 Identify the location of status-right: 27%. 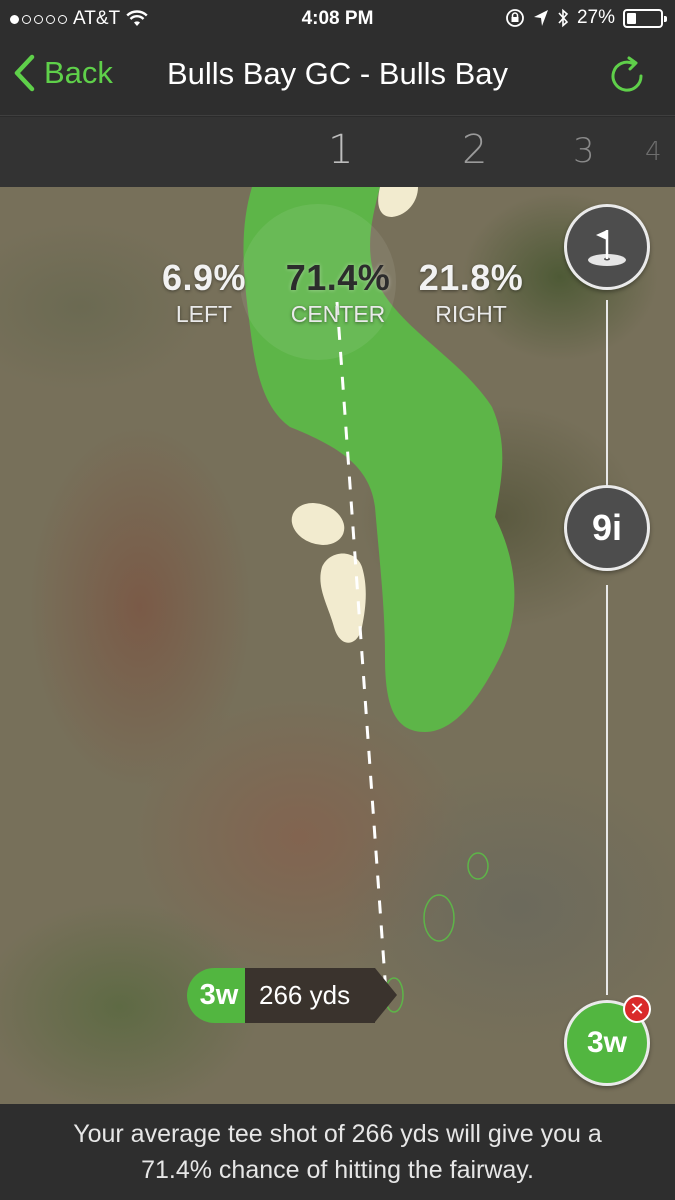
(586, 18).